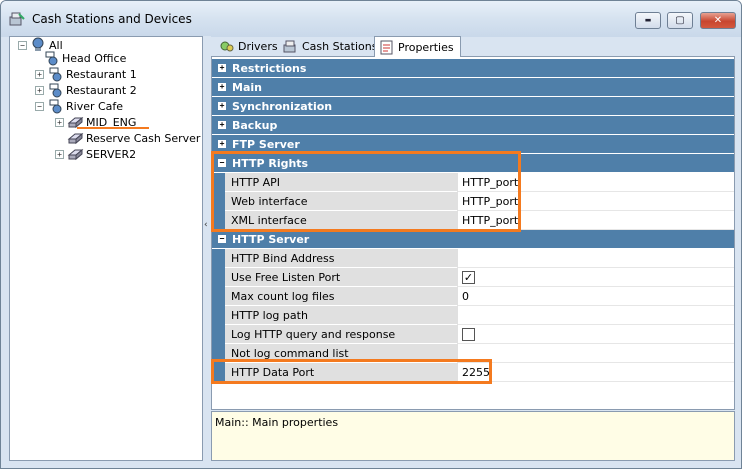 Image resolution: width=742 pixels, height=469 pixels. What do you see at coordinates (473, 144) in the screenshot?
I see `category-ftp-server: + FTP Server` at bounding box center [473, 144].